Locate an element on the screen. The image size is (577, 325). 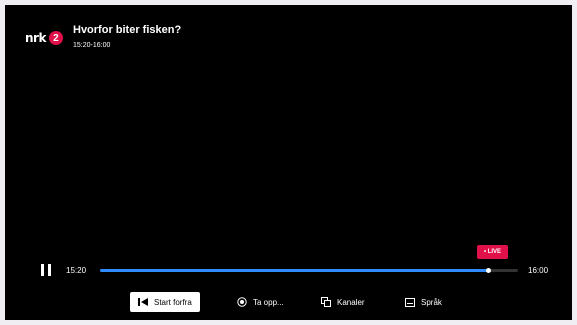
pause-button is located at coordinates (46, 270).